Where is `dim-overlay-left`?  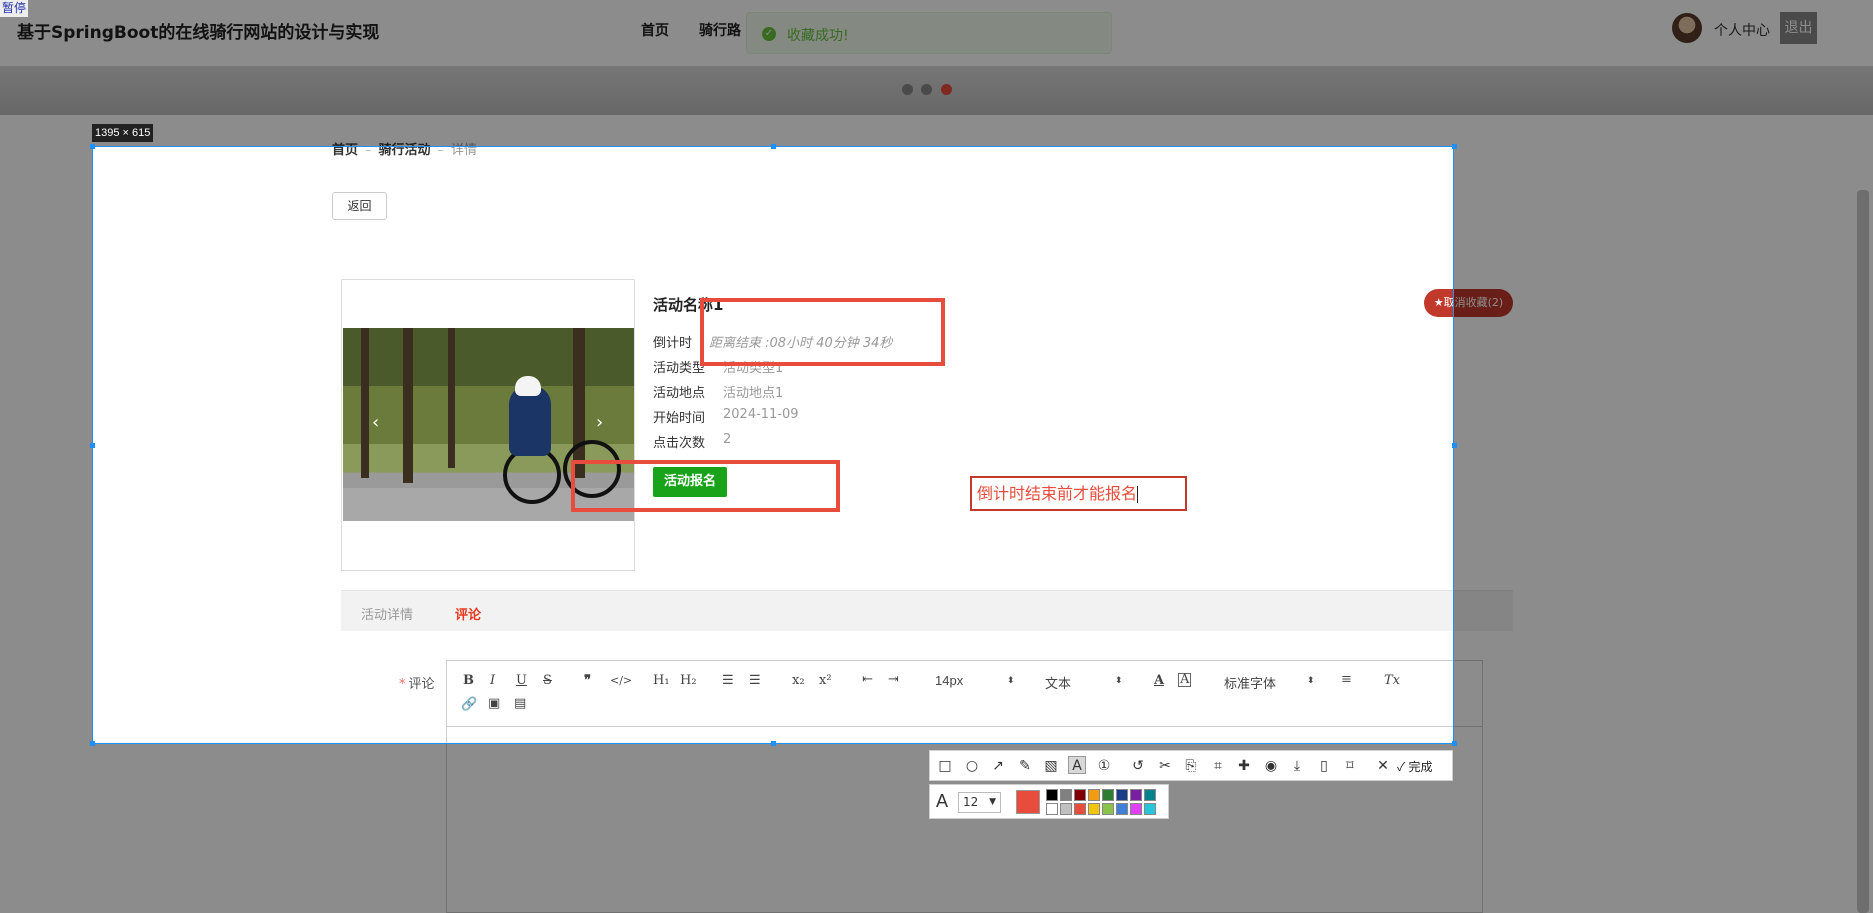 dim-overlay-left is located at coordinates (46, 445).